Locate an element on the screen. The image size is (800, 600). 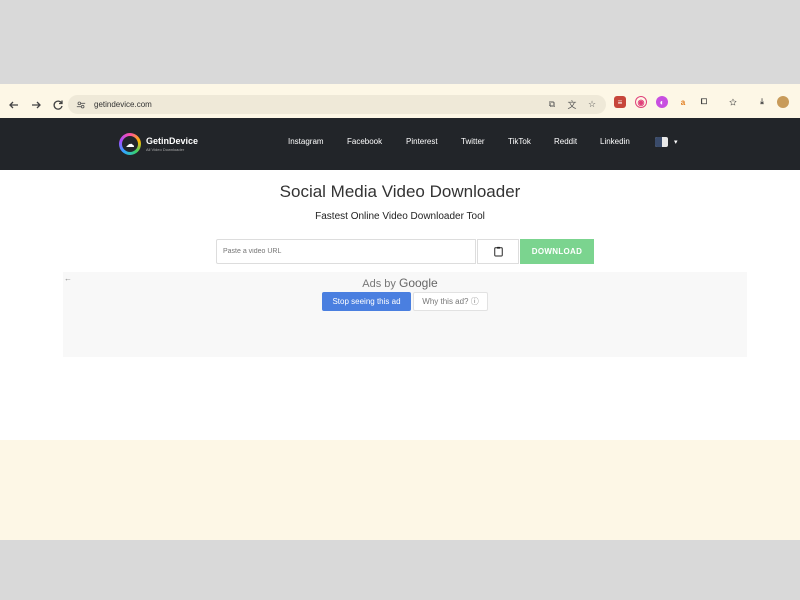
site-logo: ☁ GetinDevice All Video Downloader is located at coordinates (158, 144).